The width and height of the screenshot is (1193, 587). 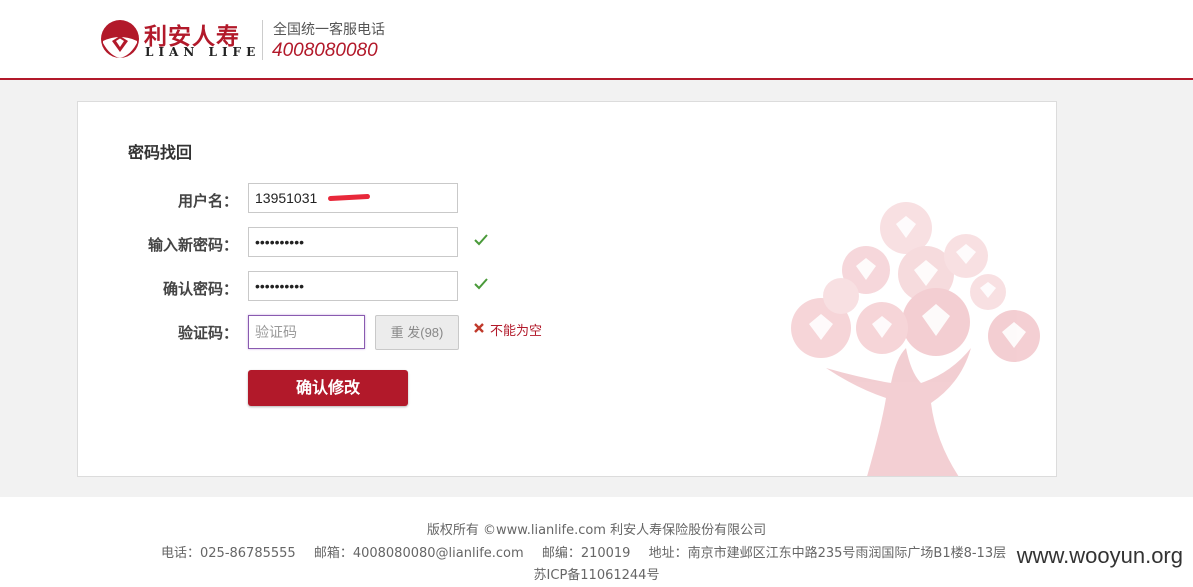 What do you see at coordinates (207, 333) in the screenshot?
I see `captcha-label: 验证码：` at bounding box center [207, 333].